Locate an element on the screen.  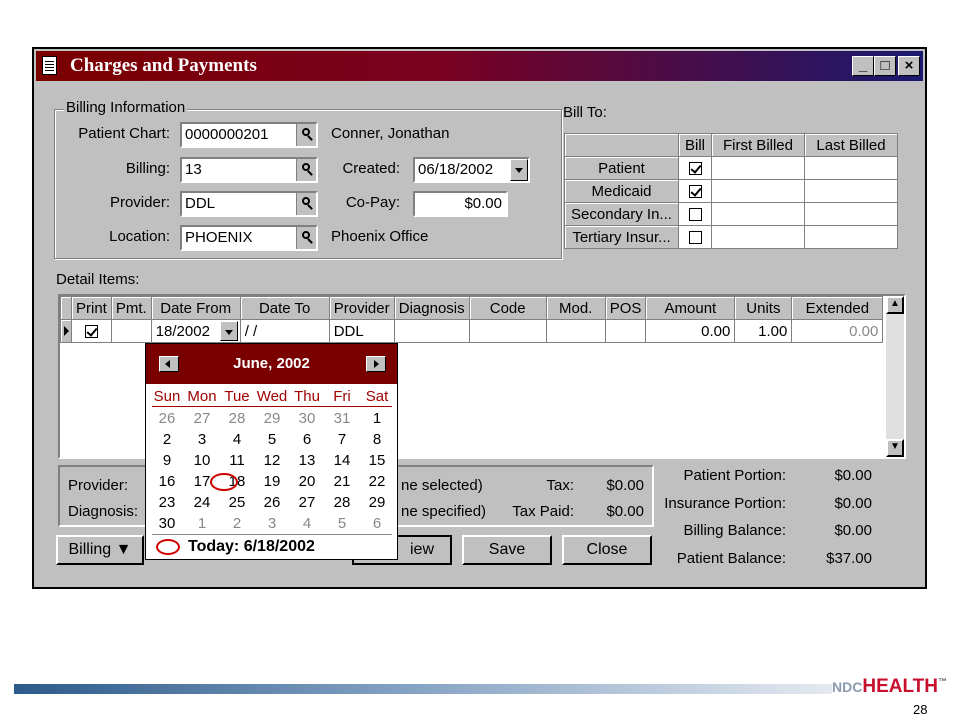
bill-checkbox-secondary is located at coordinates (695, 215).